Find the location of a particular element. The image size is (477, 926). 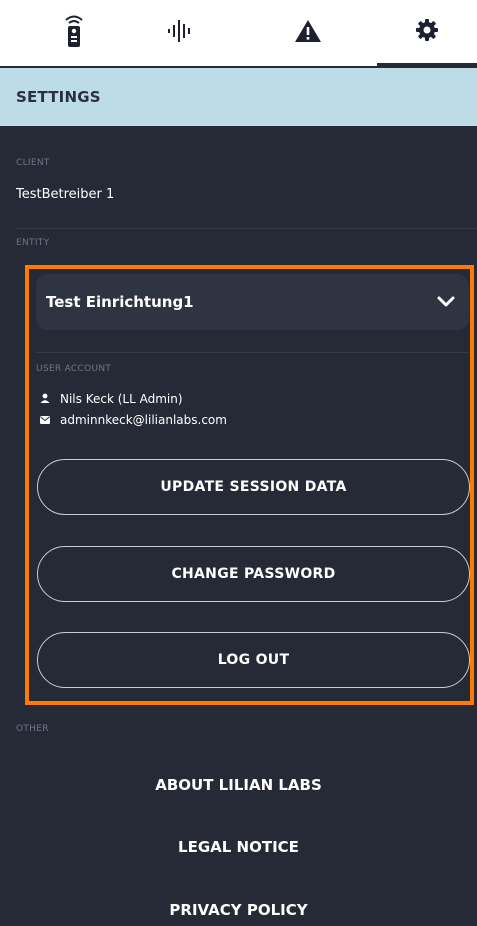

tab-audio is located at coordinates (180, 33).